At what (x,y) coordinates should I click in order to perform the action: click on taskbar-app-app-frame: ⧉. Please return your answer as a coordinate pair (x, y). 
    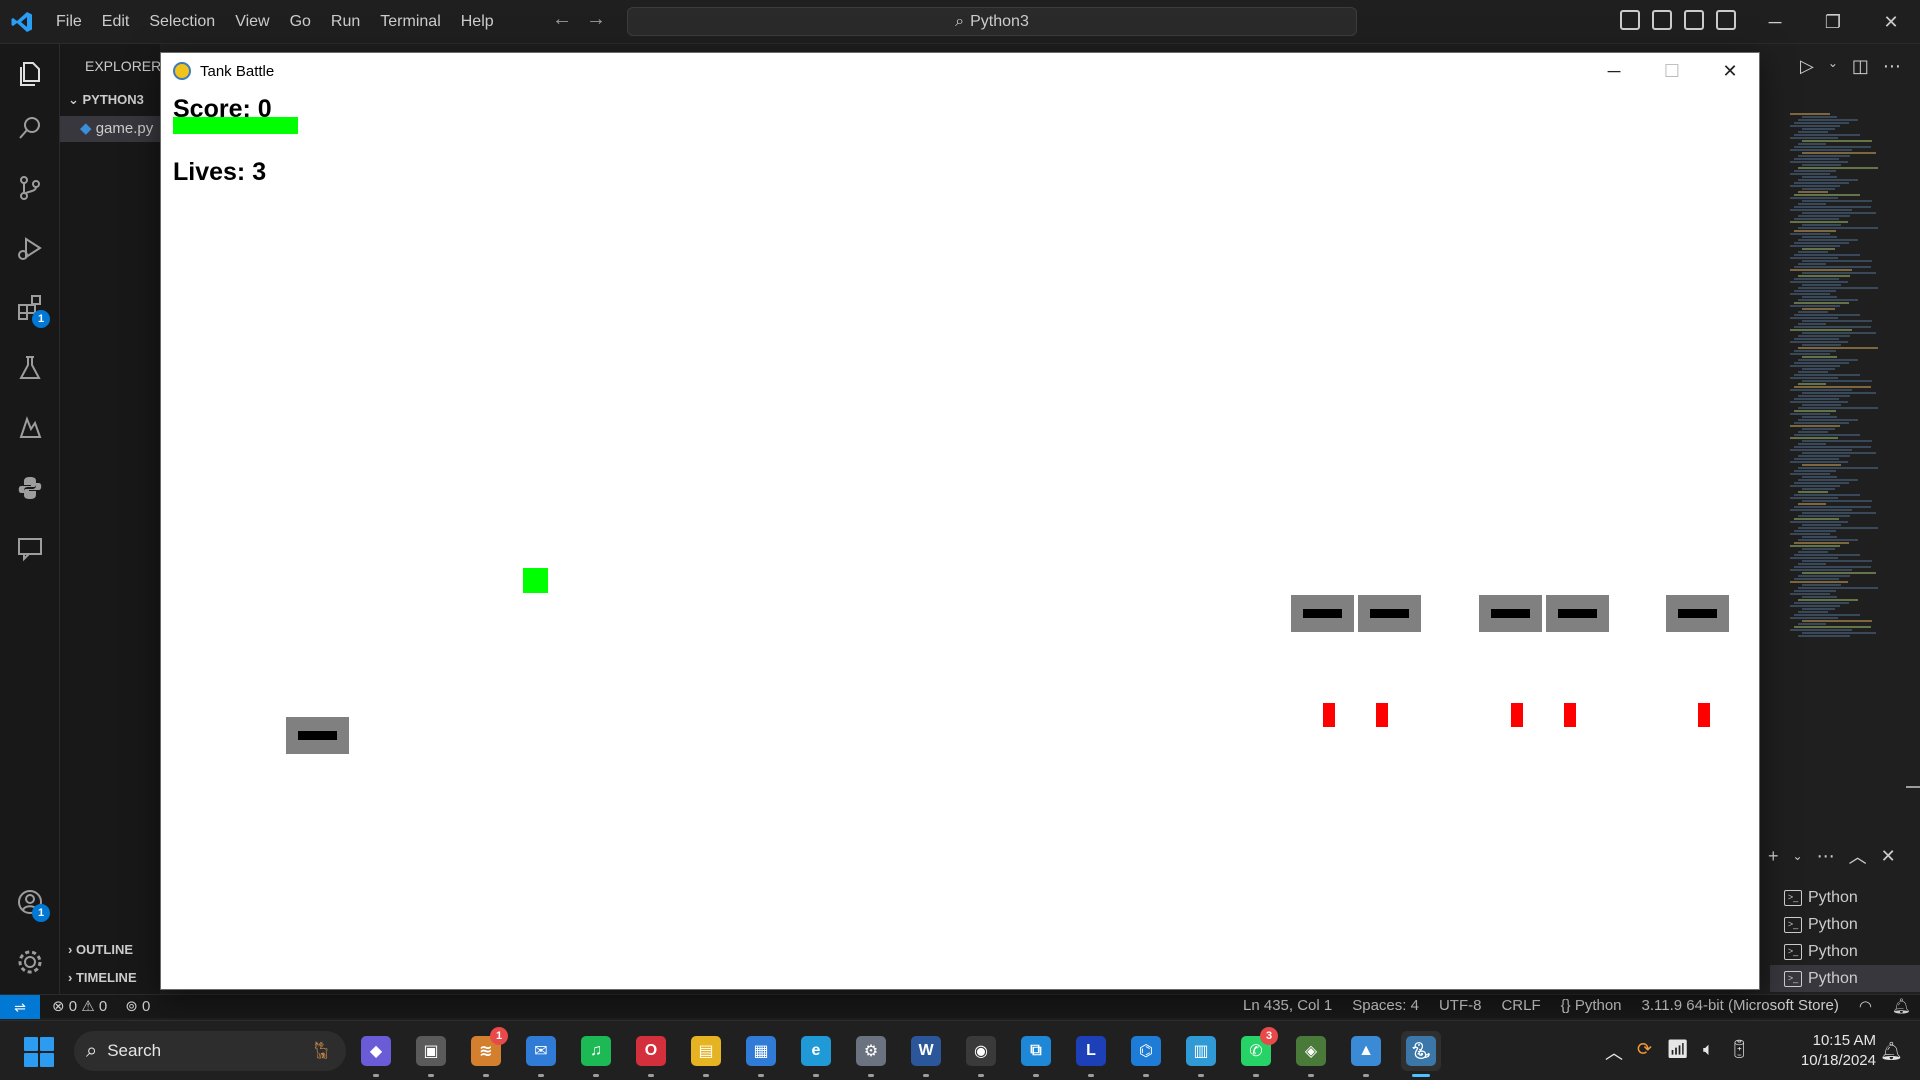
    Looking at the image, I should click on (1036, 1054).